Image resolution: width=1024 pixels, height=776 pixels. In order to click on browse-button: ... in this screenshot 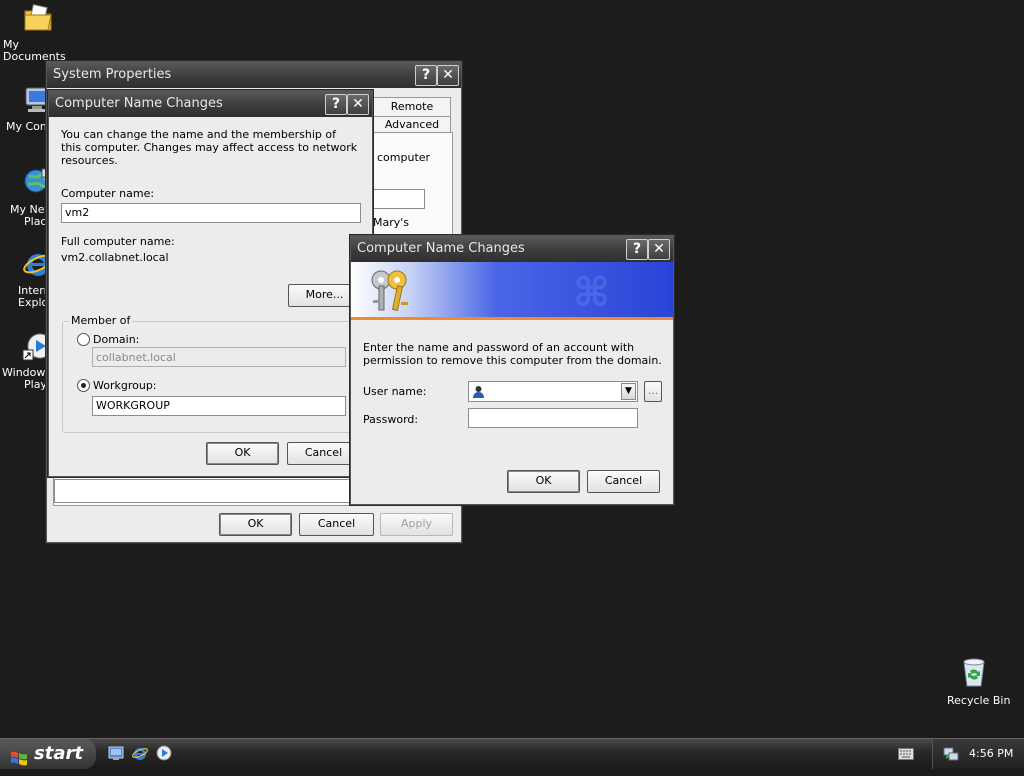, I will do `click(653, 391)`.